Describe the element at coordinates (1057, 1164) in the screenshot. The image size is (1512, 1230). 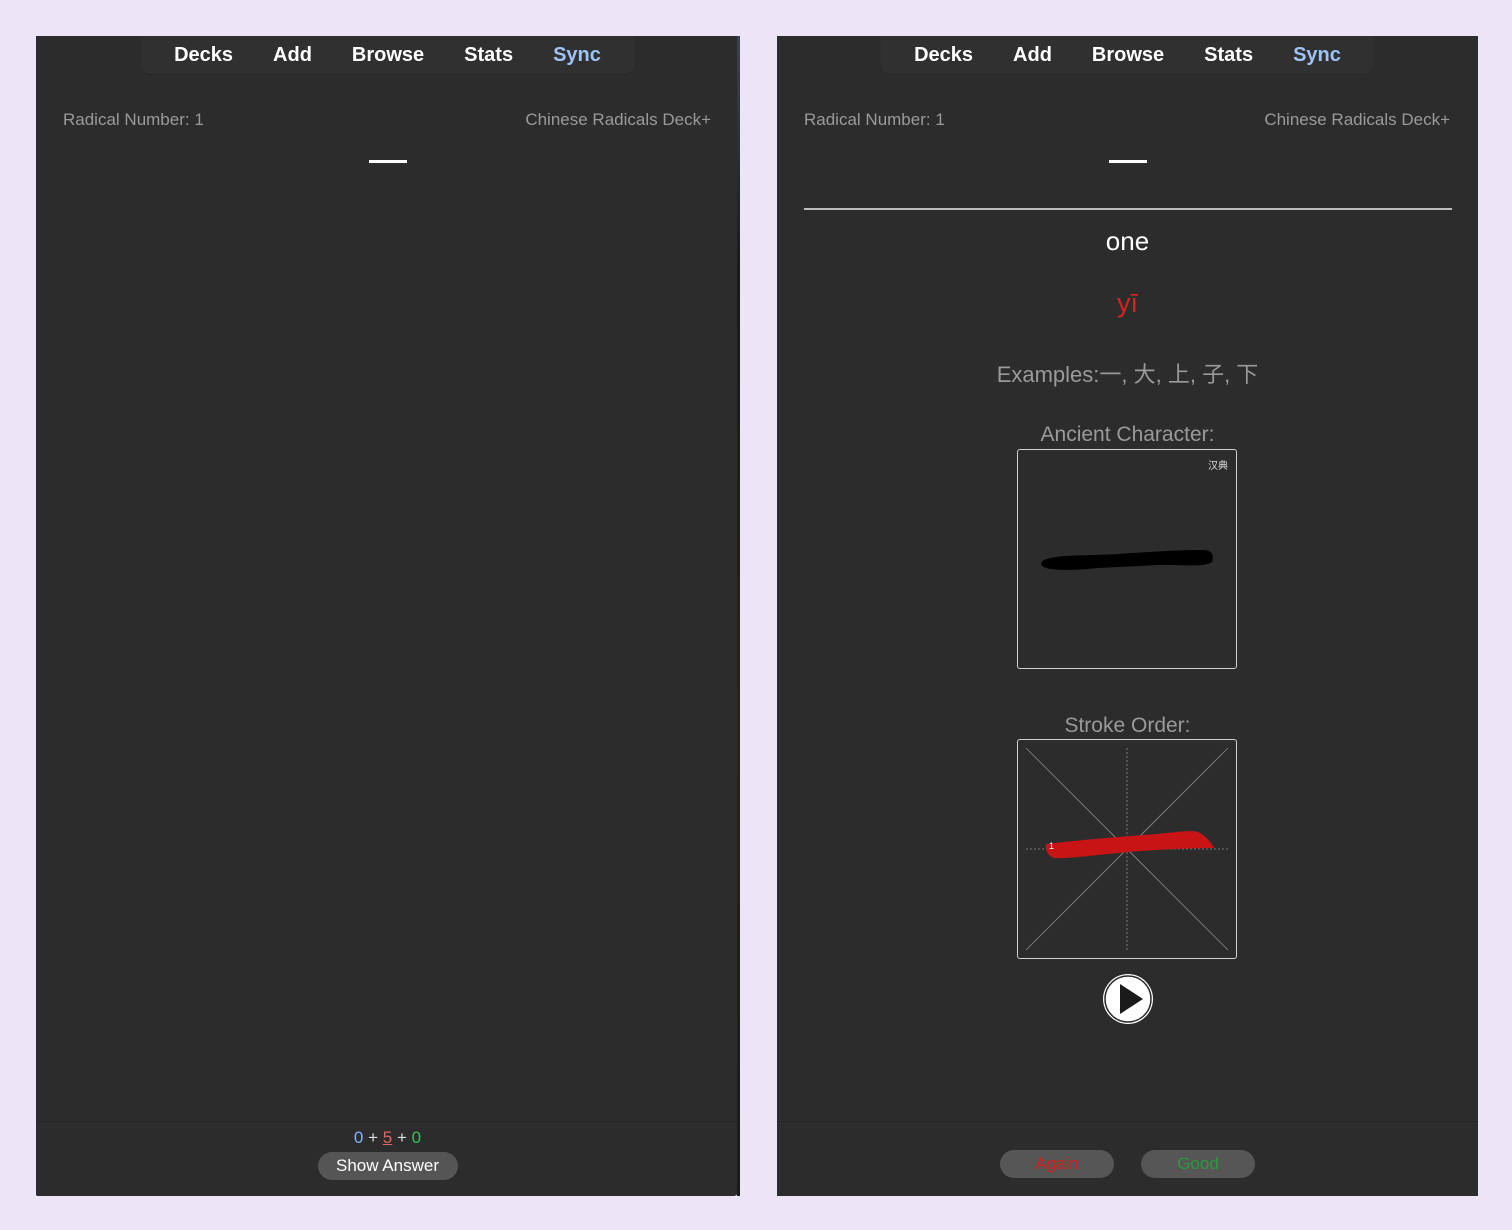
I see `again-button: Again` at that location.